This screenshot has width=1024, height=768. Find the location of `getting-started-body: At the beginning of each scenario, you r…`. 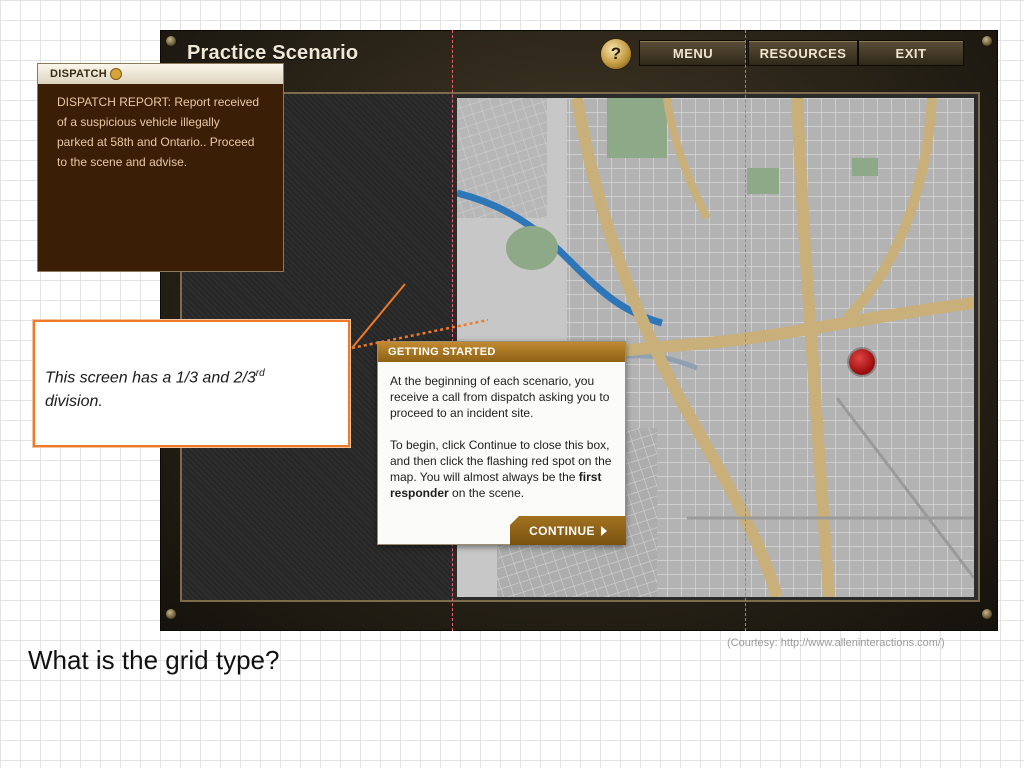

getting-started-body: At the beginning of each scenario, you r… is located at coordinates (501, 431).